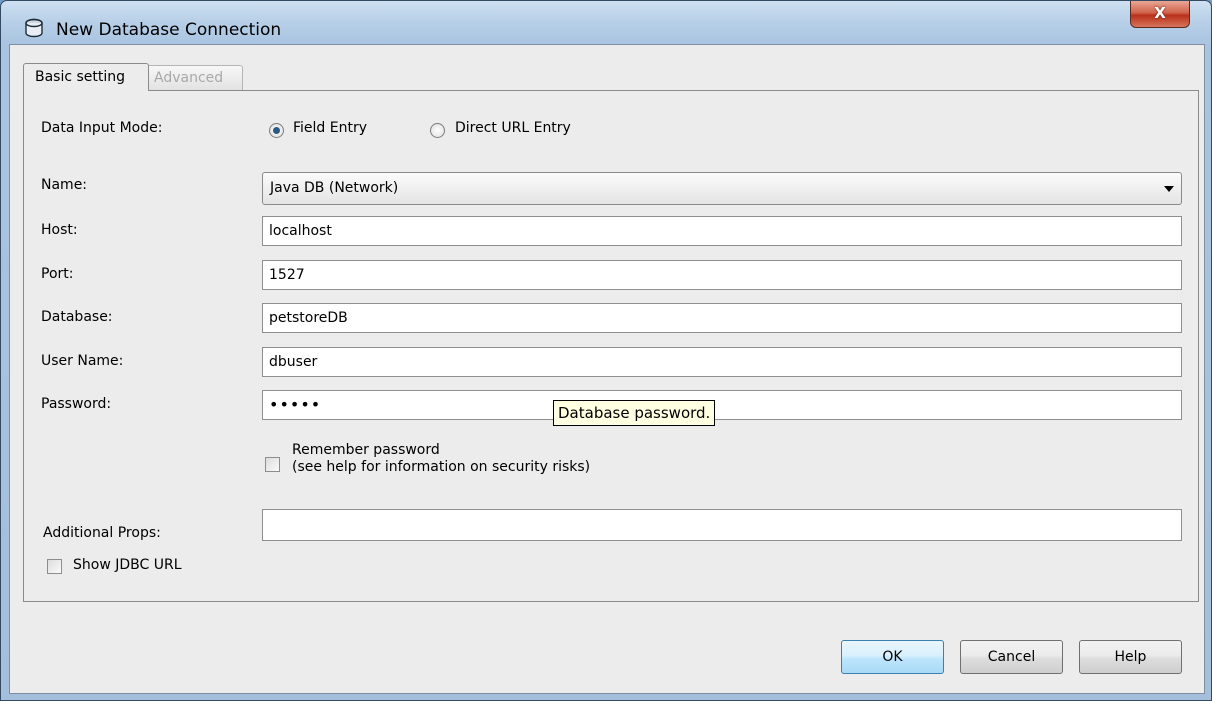  I want to click on database-icon, so click(34, 28).